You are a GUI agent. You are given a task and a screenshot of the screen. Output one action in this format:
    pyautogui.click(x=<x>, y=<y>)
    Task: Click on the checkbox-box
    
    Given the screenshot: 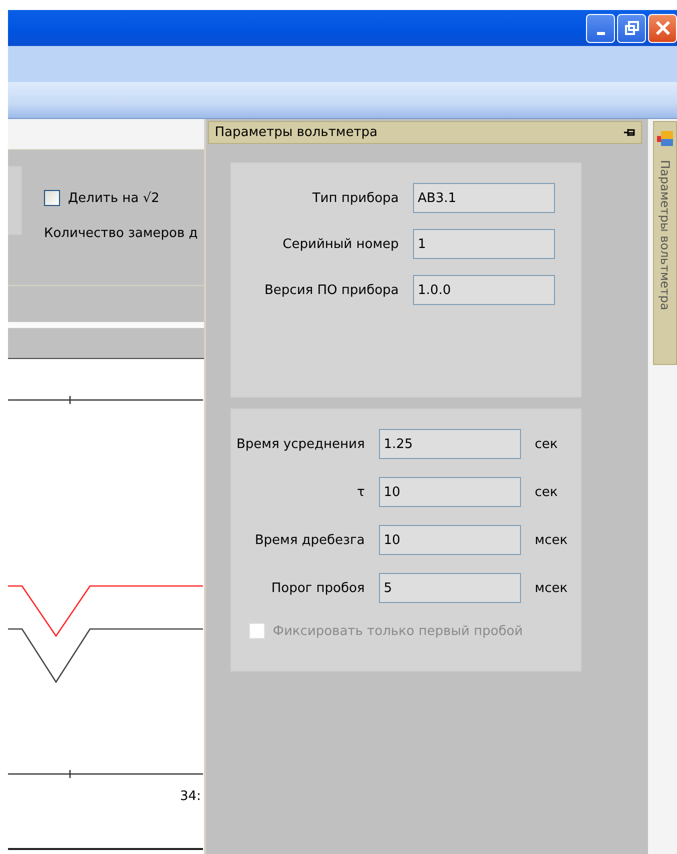 What is the action you would take?
    pyautogui.click(x=52, y=198)
    